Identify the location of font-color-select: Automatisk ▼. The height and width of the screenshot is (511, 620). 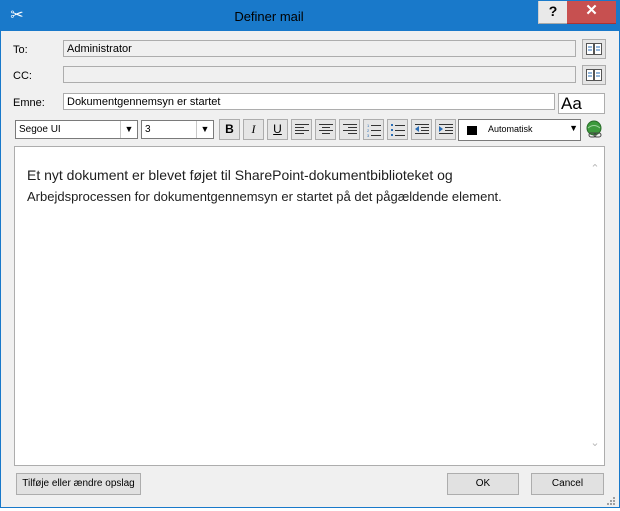
(519, 130).